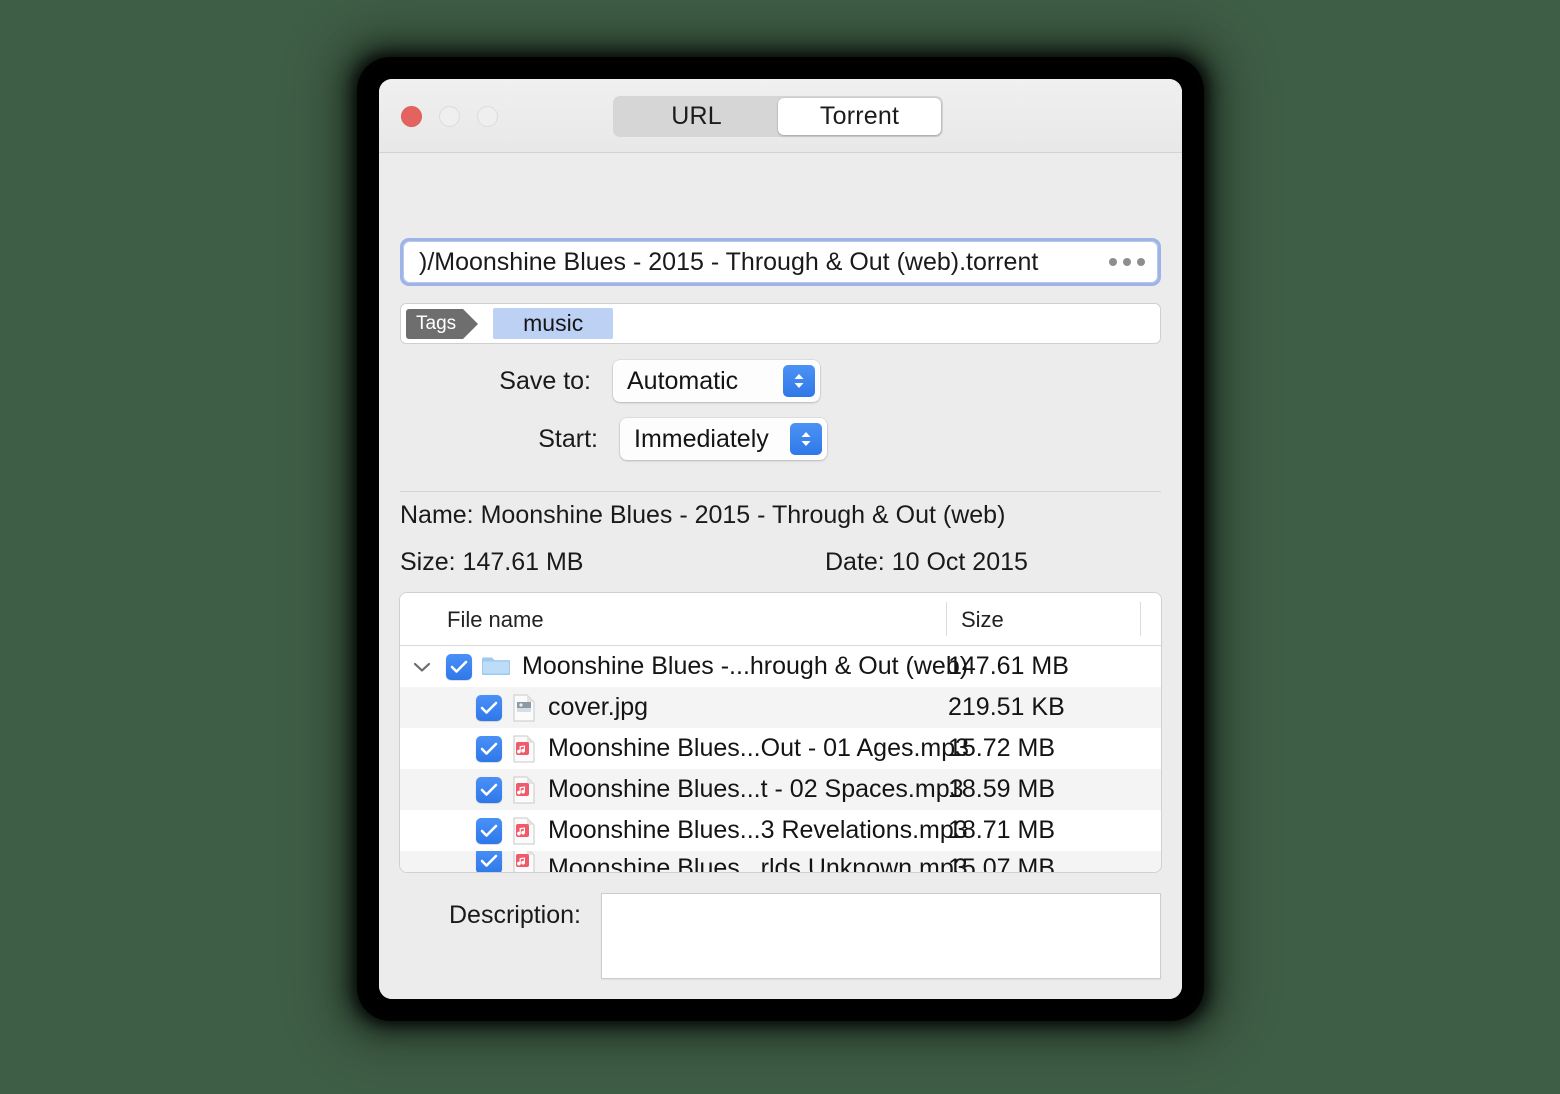 The image size is (1560, 1094). Describe the element at coordinates (756, 789) in the screenshot. I see `file-name: Moonshine Blues...t - 02 Spaces.mp3` at that location.